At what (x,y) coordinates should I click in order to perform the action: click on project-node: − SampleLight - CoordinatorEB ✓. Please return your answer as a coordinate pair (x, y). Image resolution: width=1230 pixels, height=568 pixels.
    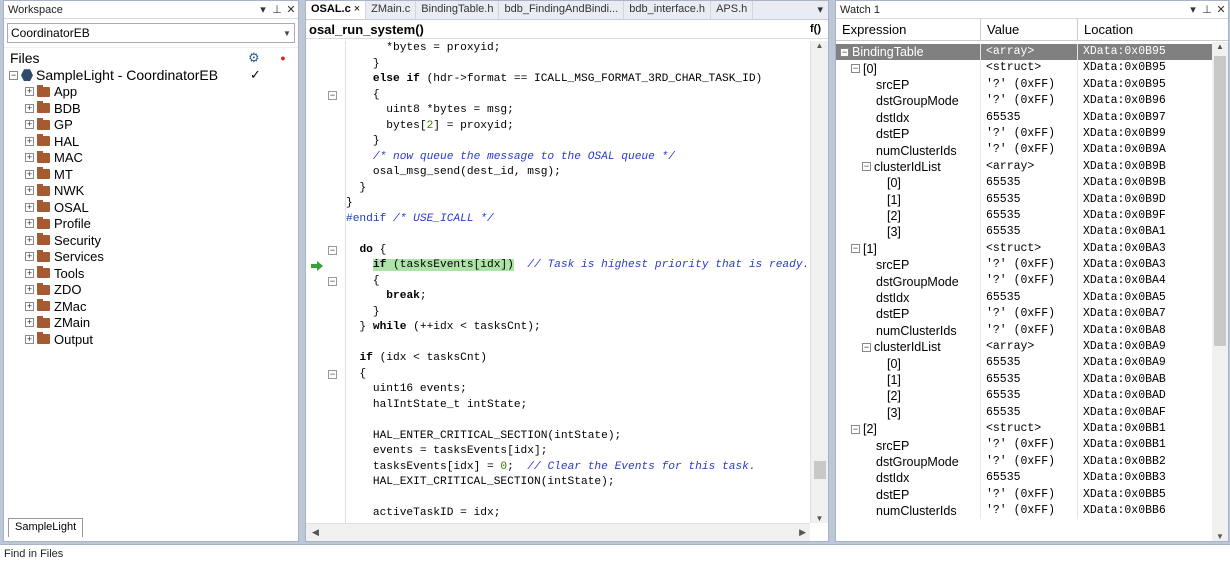
    Looking at the image, I should click on (151, 75).